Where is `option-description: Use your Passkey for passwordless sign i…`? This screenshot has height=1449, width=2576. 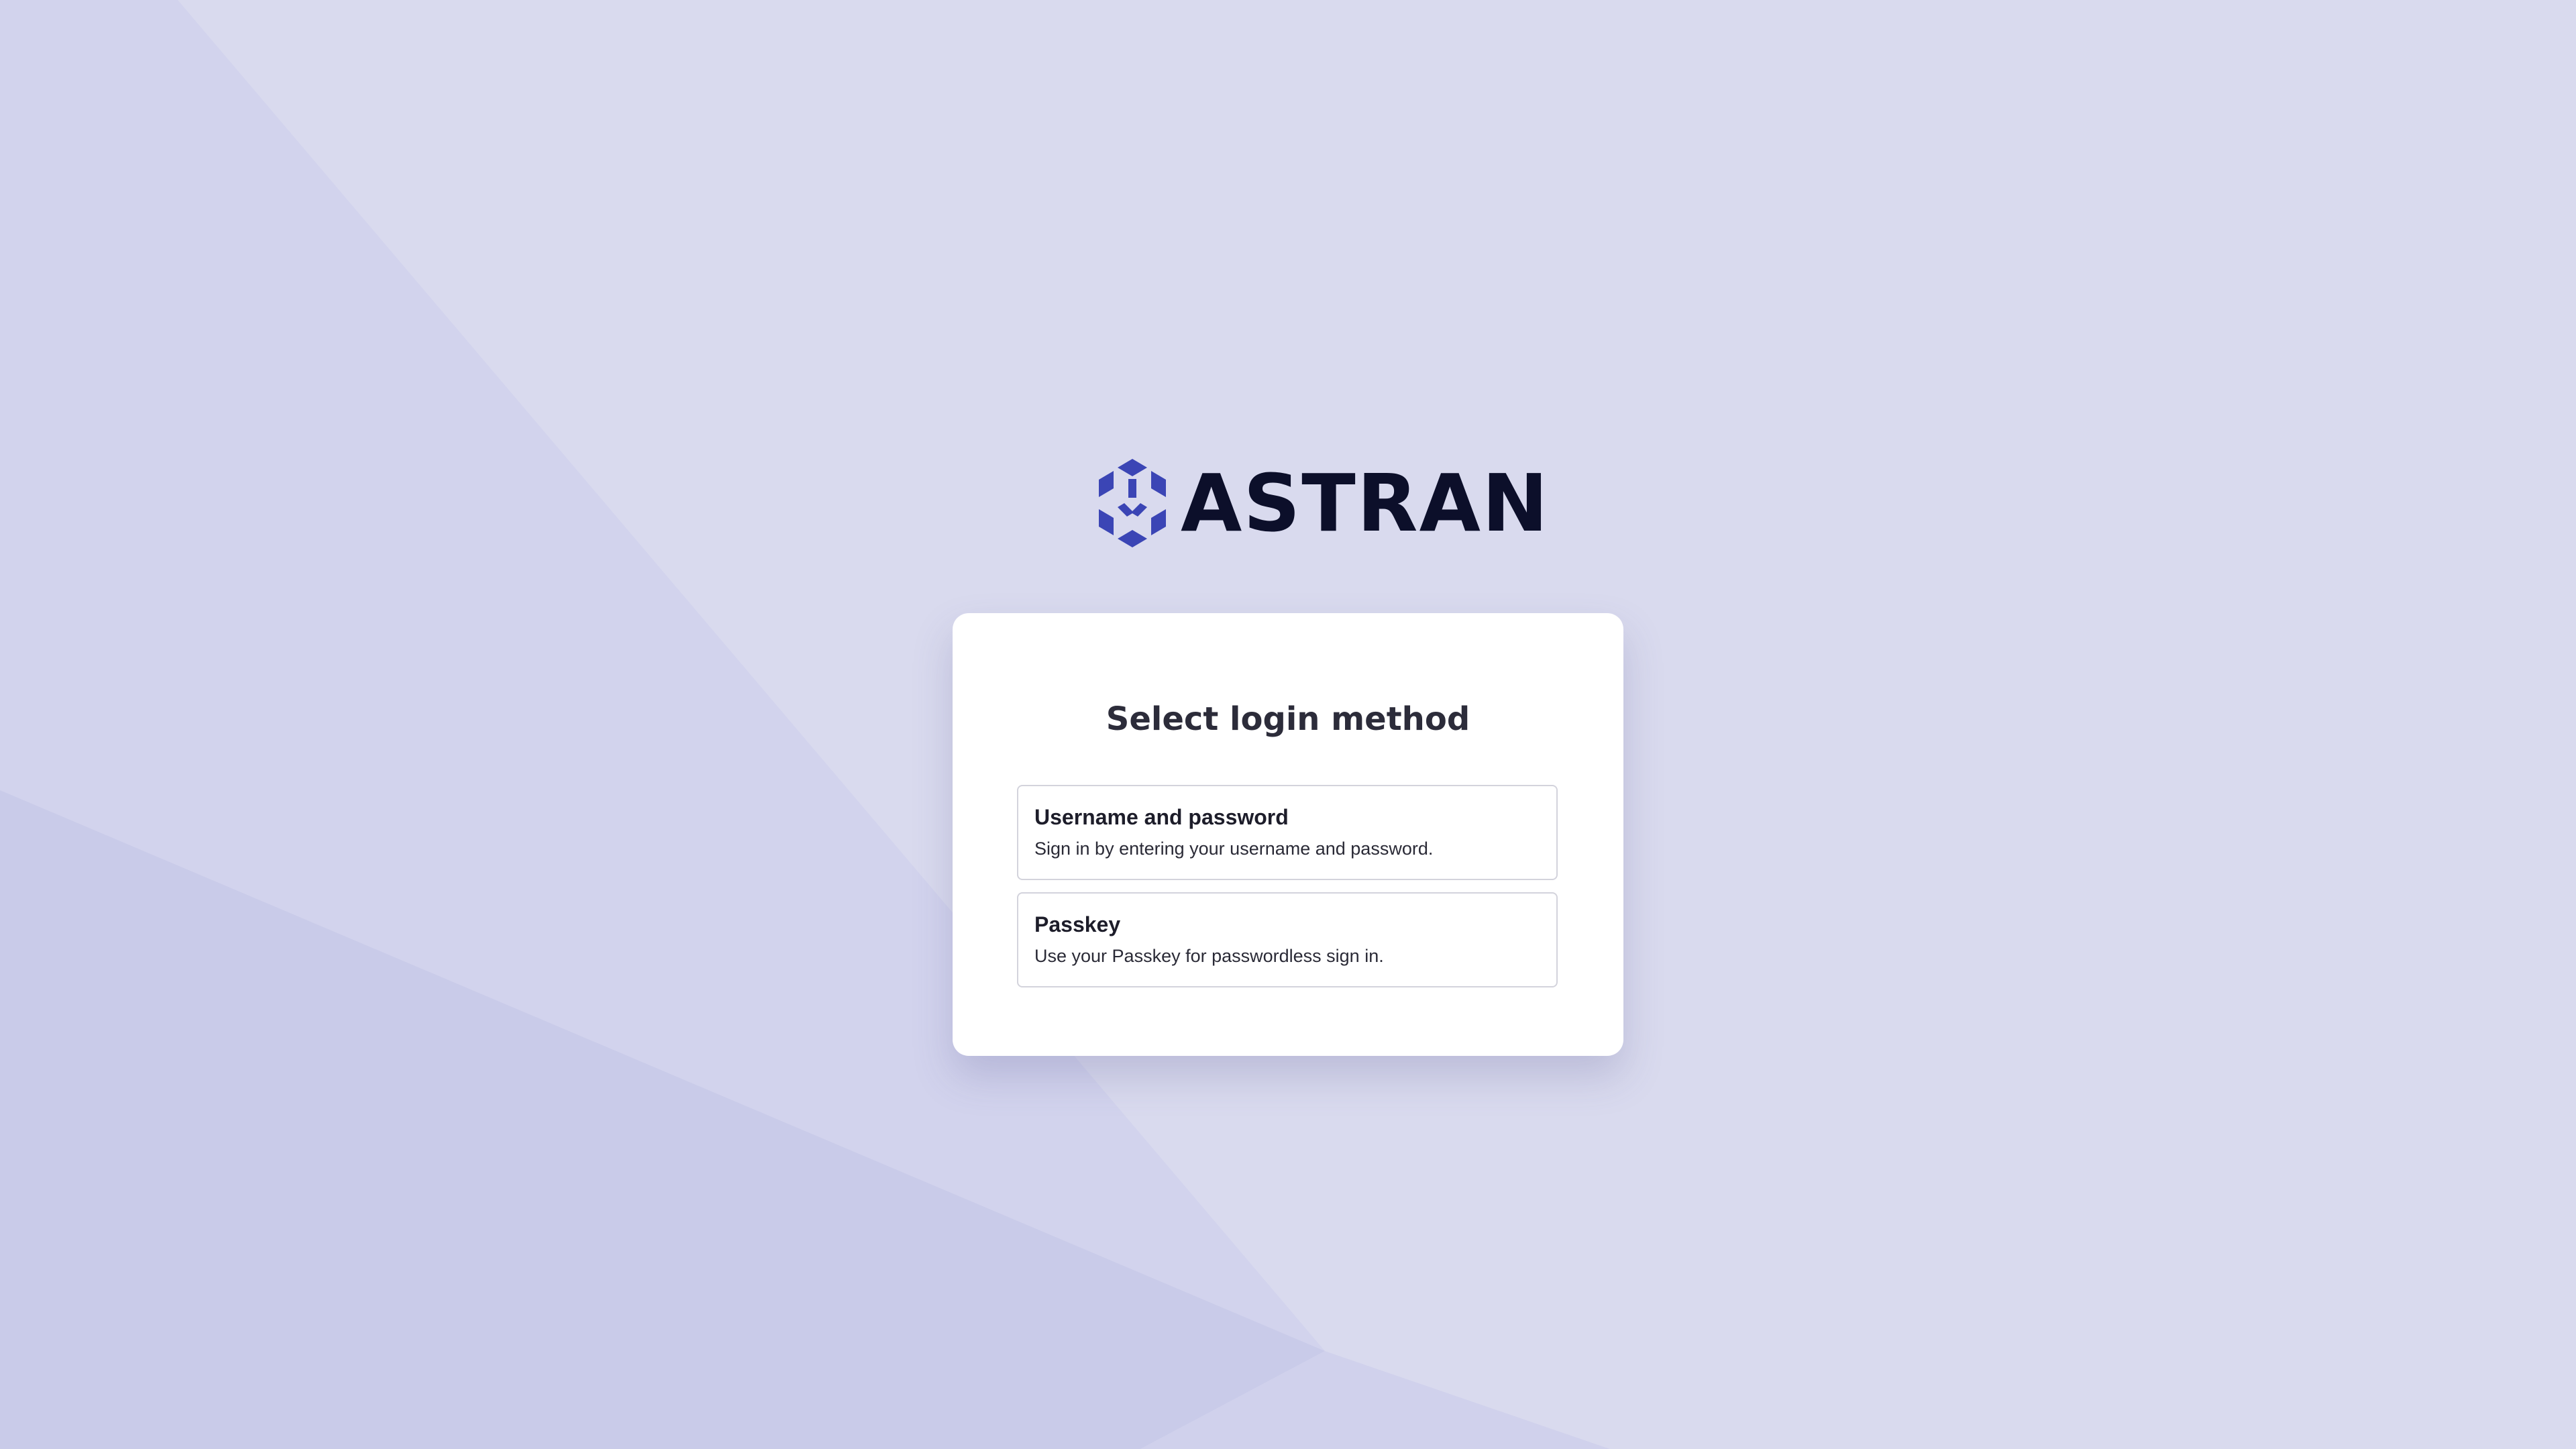 option-description: Use your Passkey for passwordless sign i… is located at coordinates (1209, 956).